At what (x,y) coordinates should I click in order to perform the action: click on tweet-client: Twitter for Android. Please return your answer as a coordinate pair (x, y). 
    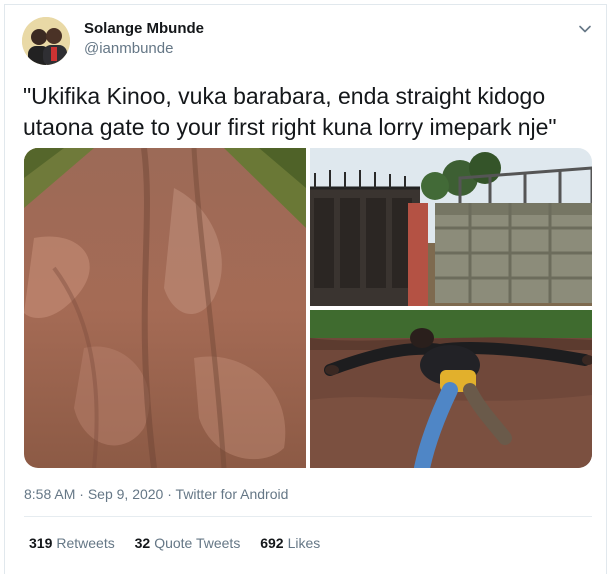
    Looking at the image, I should click on (232, 494).